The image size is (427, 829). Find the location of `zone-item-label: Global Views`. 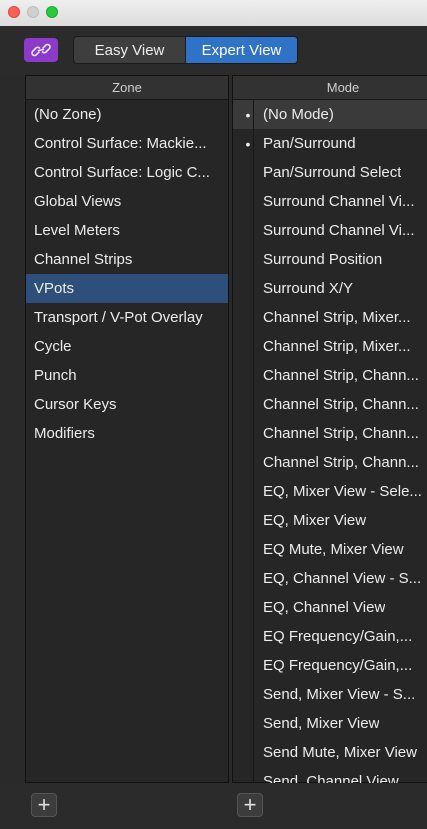

zone-item-label: Global Views is located at coordinates (78, 201).